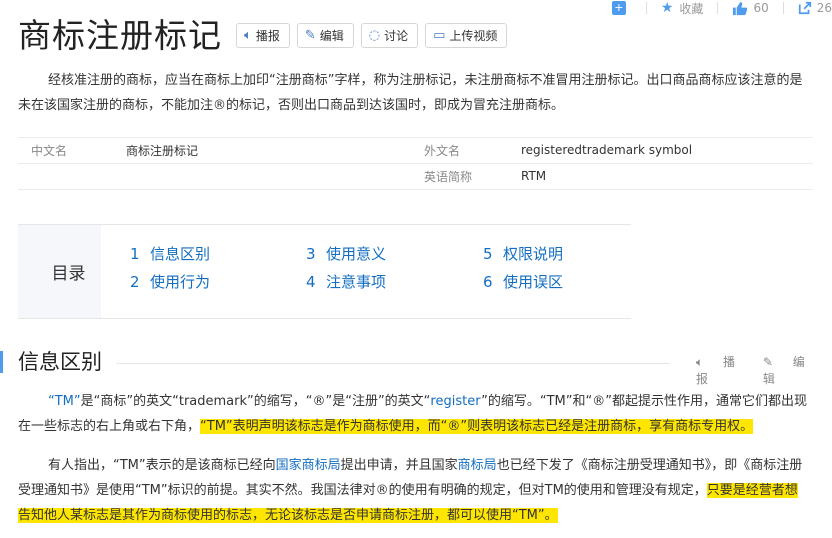  What do you see at coordinates (180, 282) in the screenshot?
I see `toc-text: 使用行为` at bounding box center [180, 282].